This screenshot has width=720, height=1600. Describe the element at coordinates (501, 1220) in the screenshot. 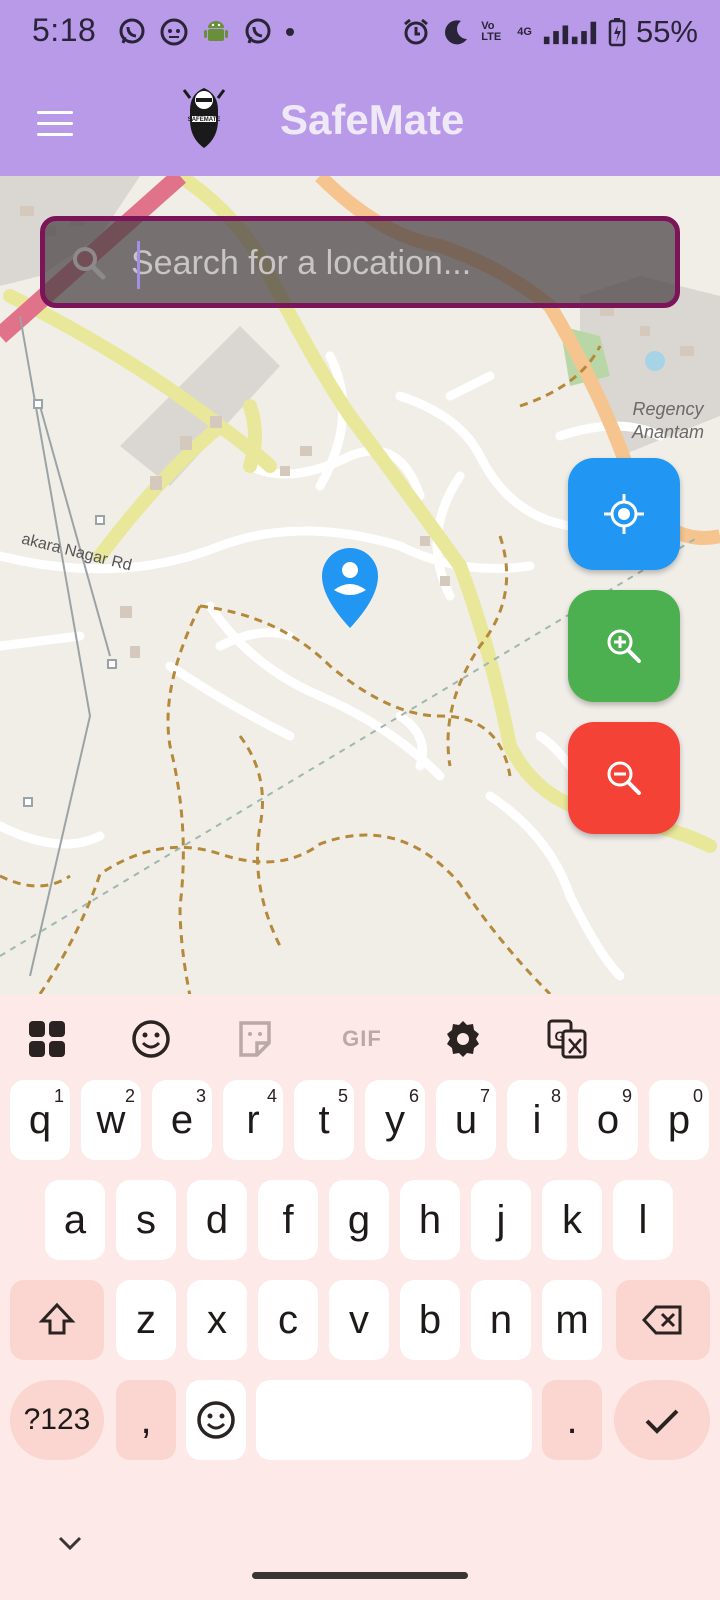

I see `key-j: j` at that location.